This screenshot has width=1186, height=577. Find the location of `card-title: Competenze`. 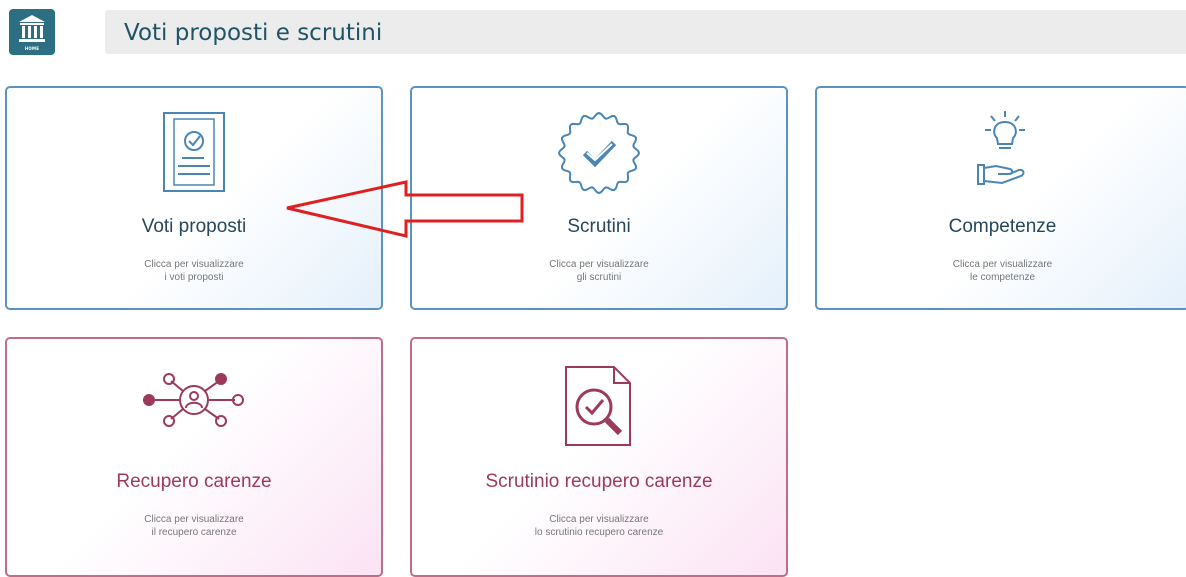

card-title: Competenze is located at coordinates (1002, 226).